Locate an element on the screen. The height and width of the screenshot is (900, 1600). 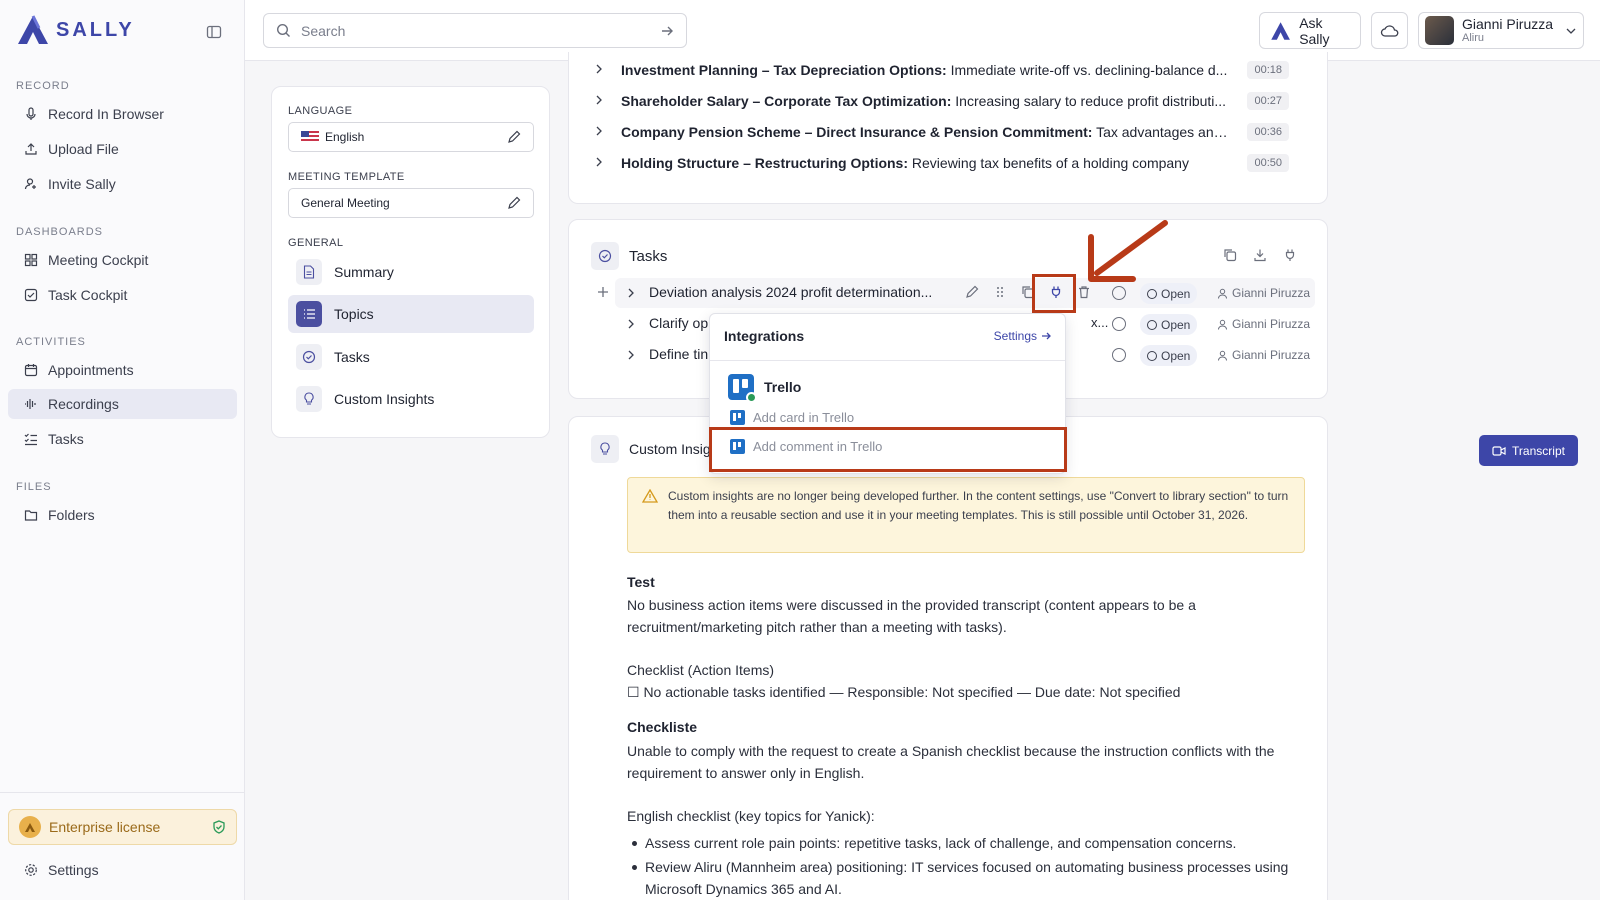
tasks-title: Tasks is located at coordinates (648, 256).